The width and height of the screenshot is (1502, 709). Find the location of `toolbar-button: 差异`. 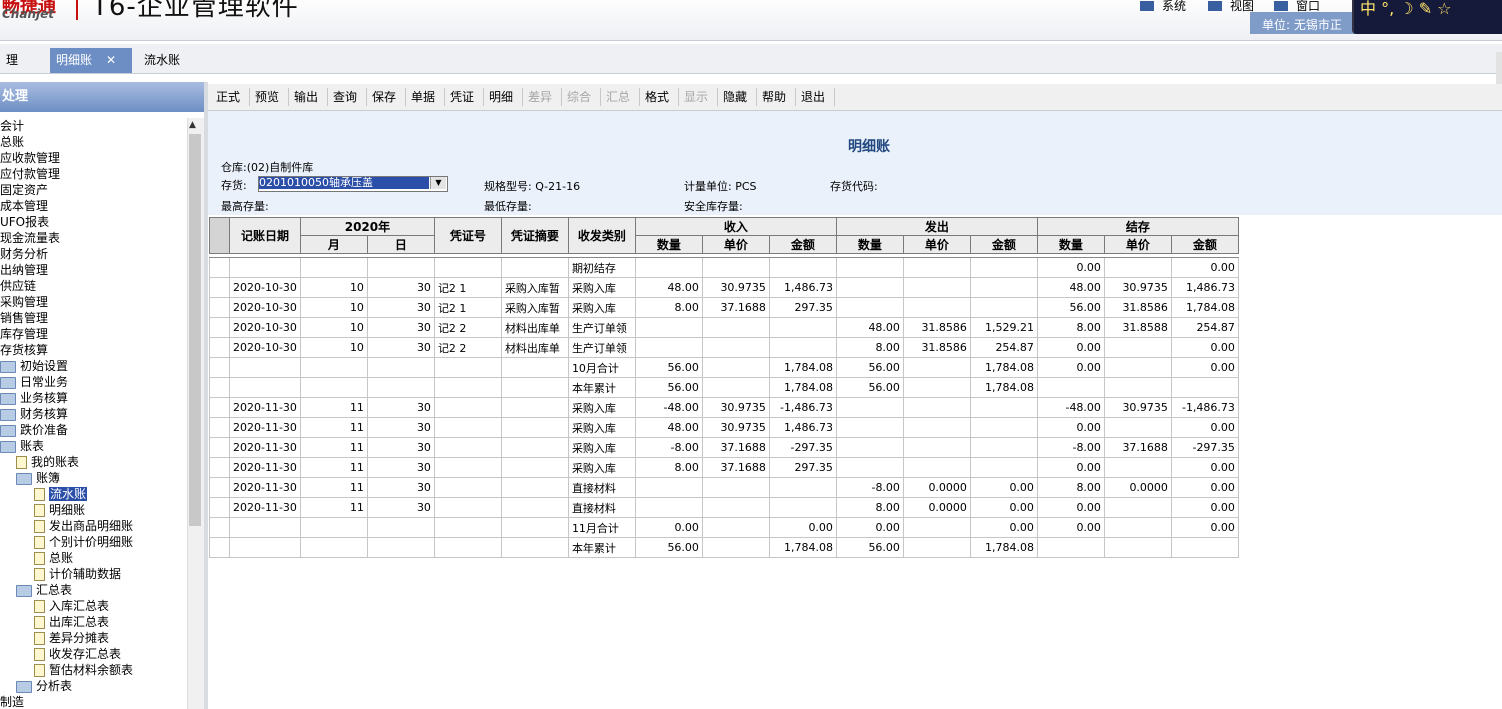

toolbar-button: 差异 is located at coordinates (540, 97).